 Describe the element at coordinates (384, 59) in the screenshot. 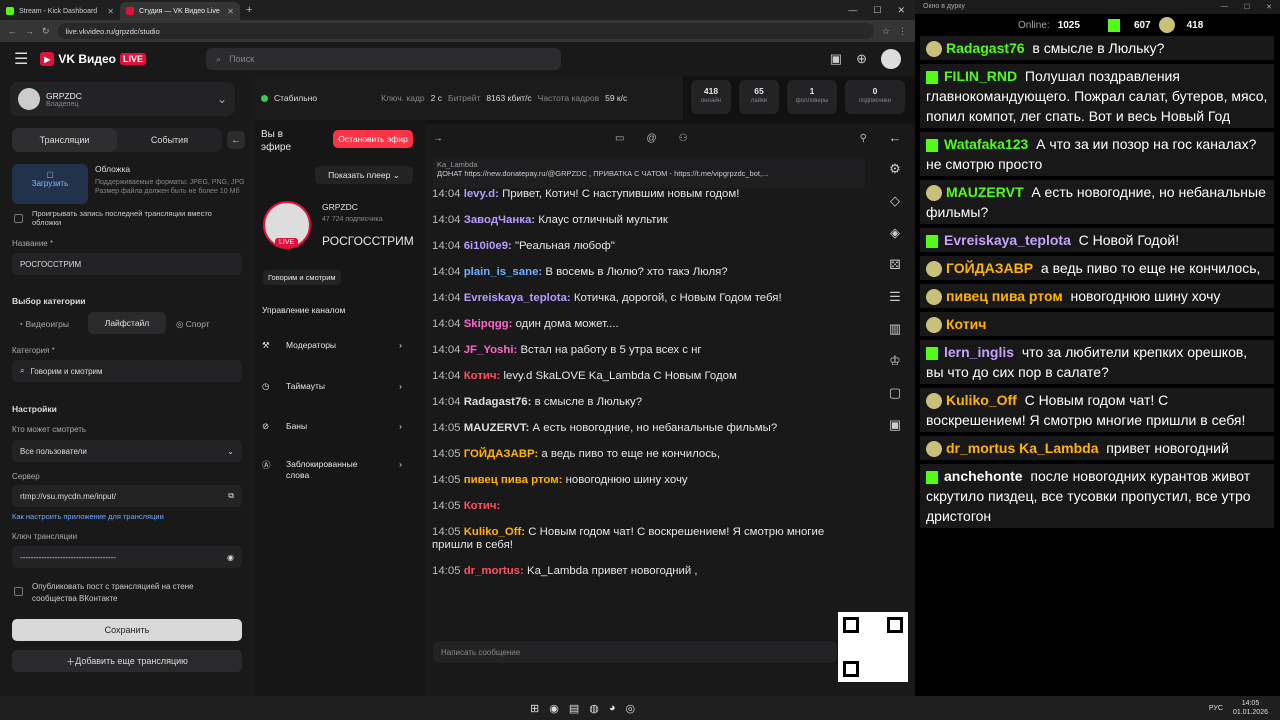

I see `search-input: ⌕ Поиск` at that location.